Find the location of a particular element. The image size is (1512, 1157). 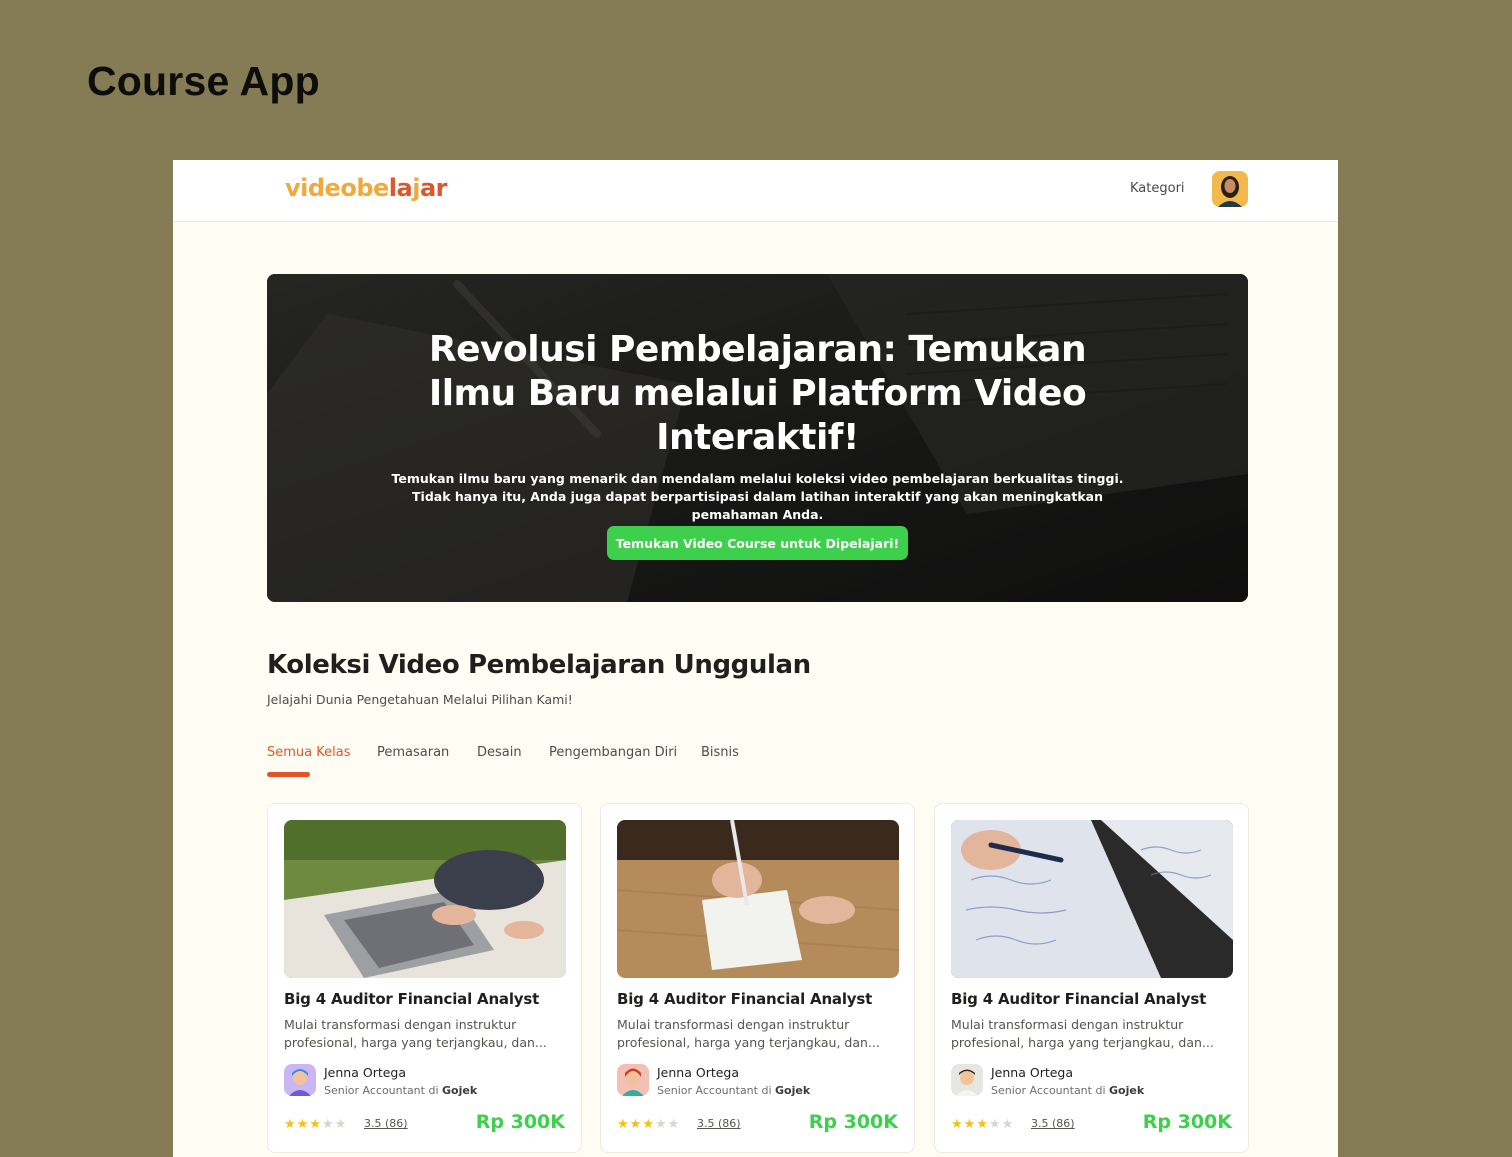

navbar: videobelajar Kategori is located at coordinates (755, 191).